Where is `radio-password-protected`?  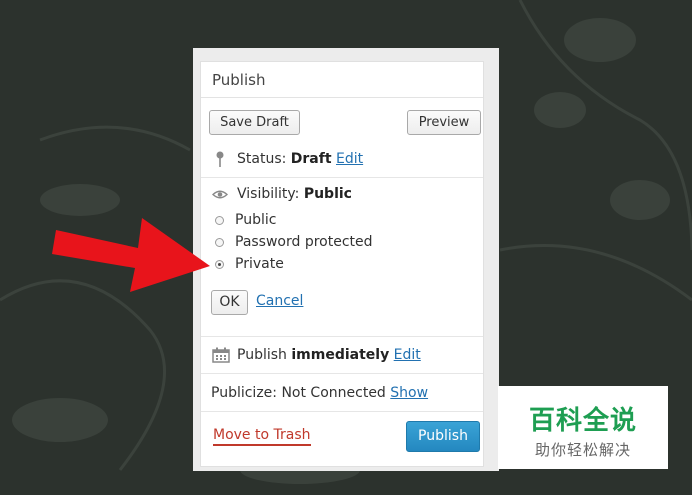 radio-password-protected is located at coordinates (219, 242).